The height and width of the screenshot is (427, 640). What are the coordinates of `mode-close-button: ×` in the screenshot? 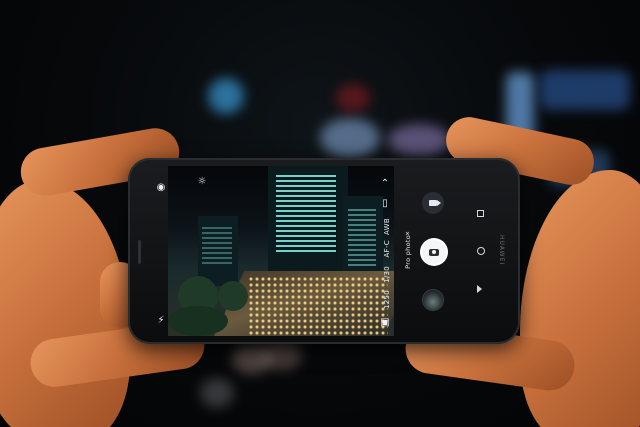 It's located at (407, 232).